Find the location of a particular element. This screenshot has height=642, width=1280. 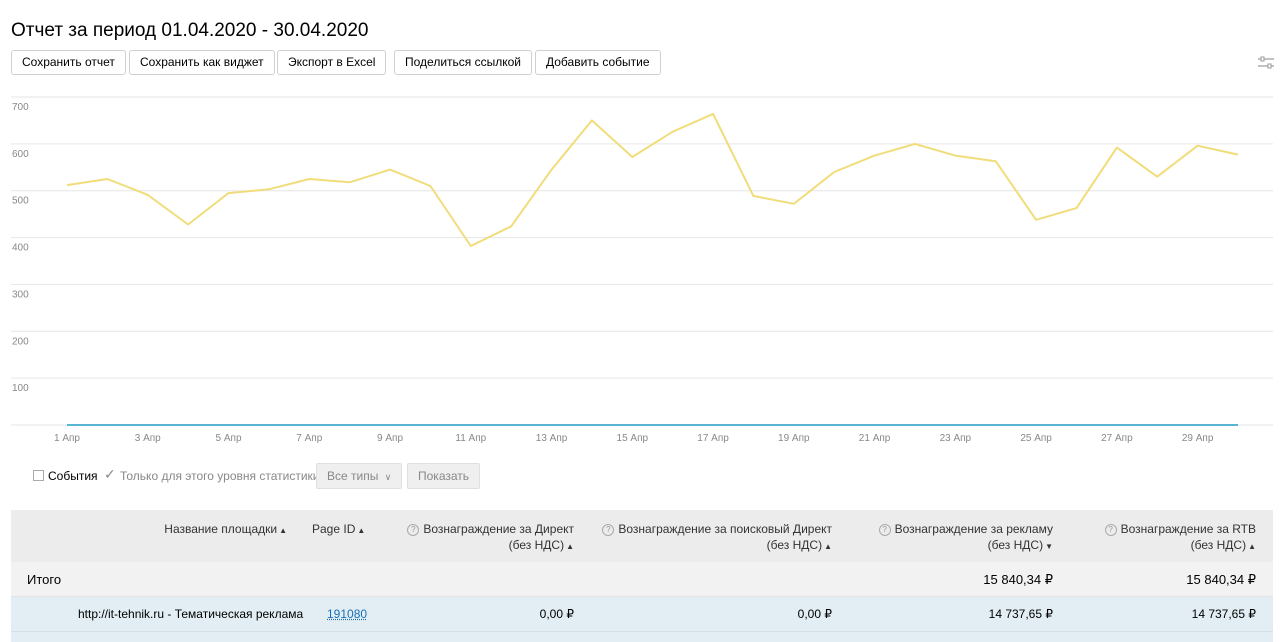

column-search-direct-sub: (без НДС) is located at coordinates (794, 545).